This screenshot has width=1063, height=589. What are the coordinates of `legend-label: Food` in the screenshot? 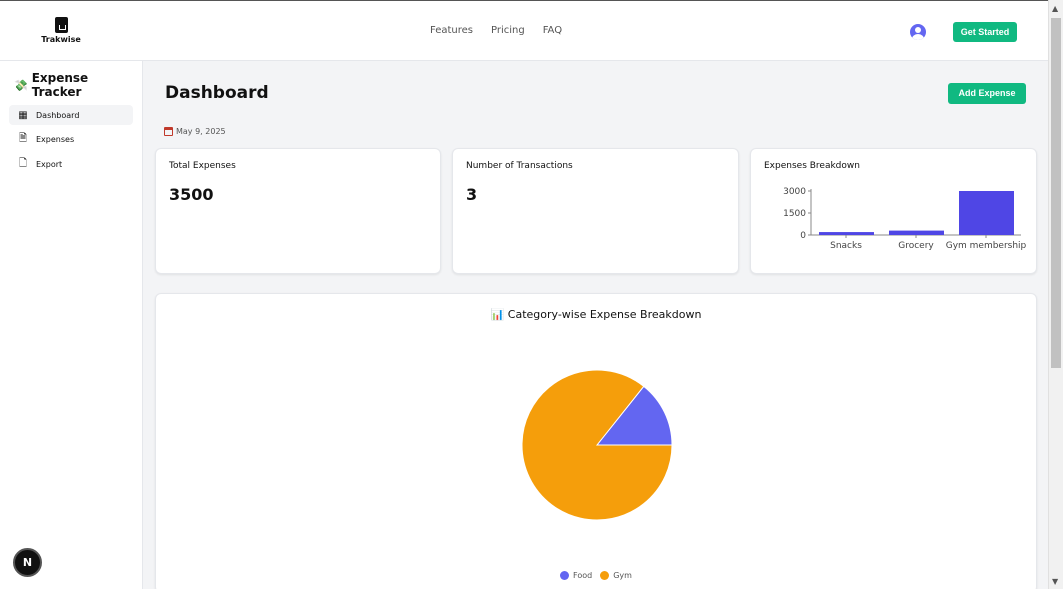 It's located at (583, 575).